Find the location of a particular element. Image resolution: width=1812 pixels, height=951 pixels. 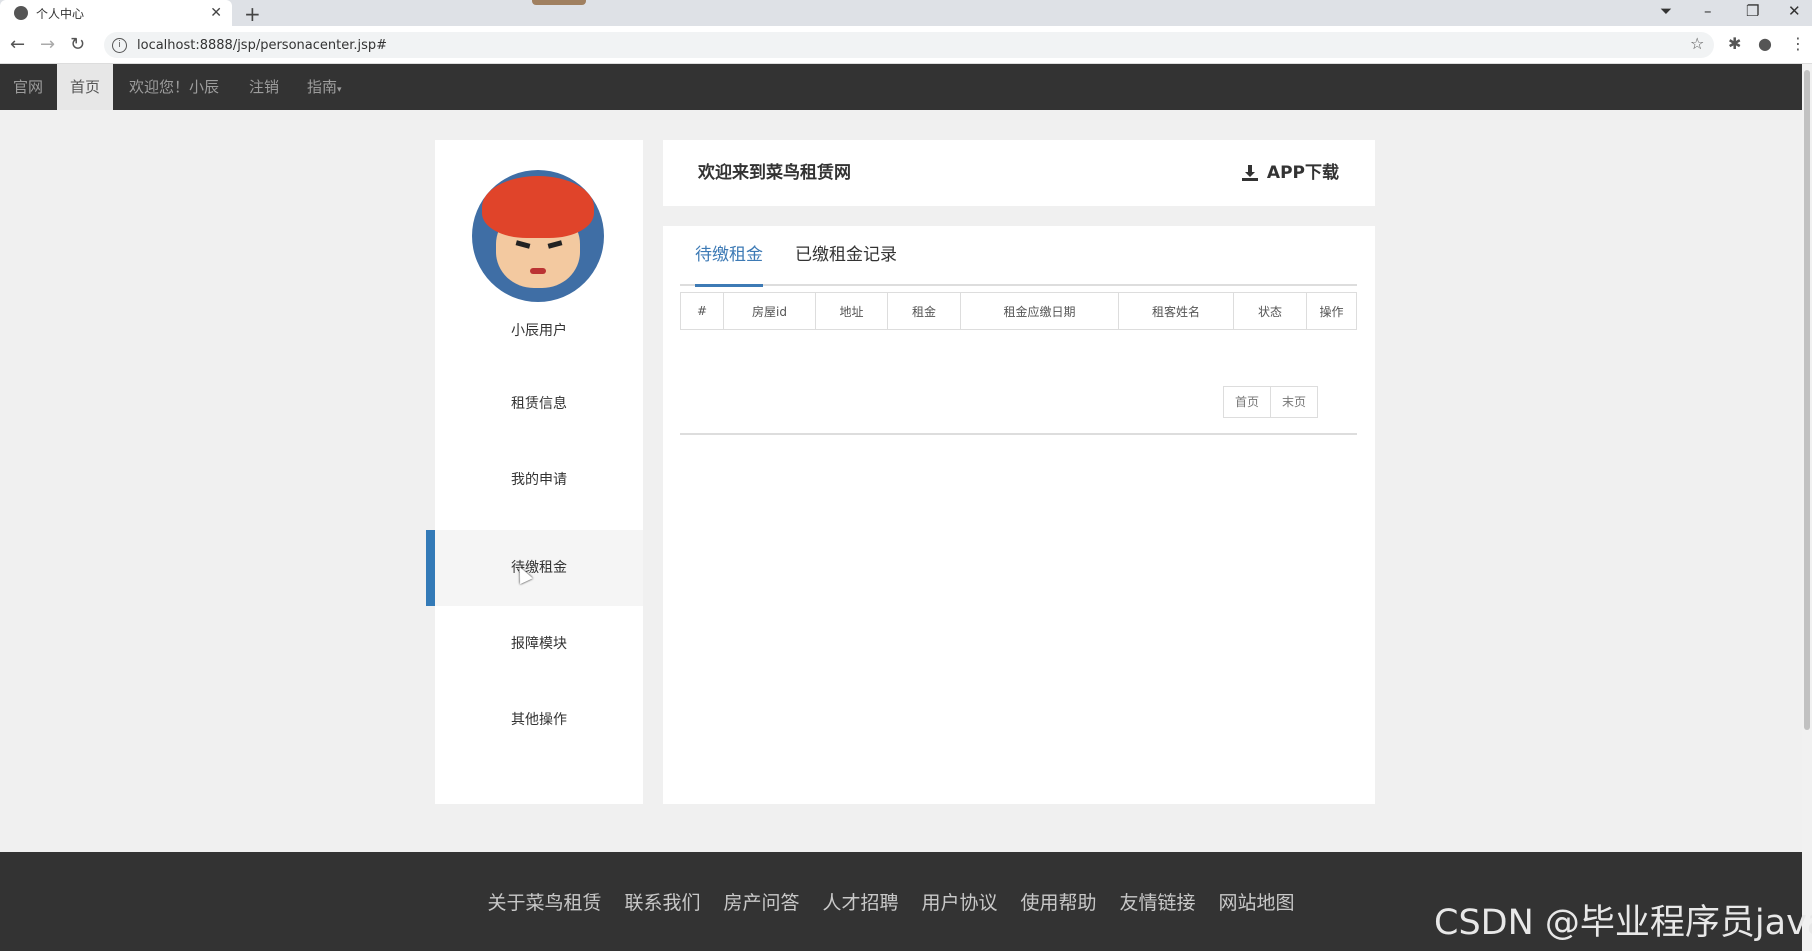

restore-icon: ❐ is located at coordinates (1752, 11).